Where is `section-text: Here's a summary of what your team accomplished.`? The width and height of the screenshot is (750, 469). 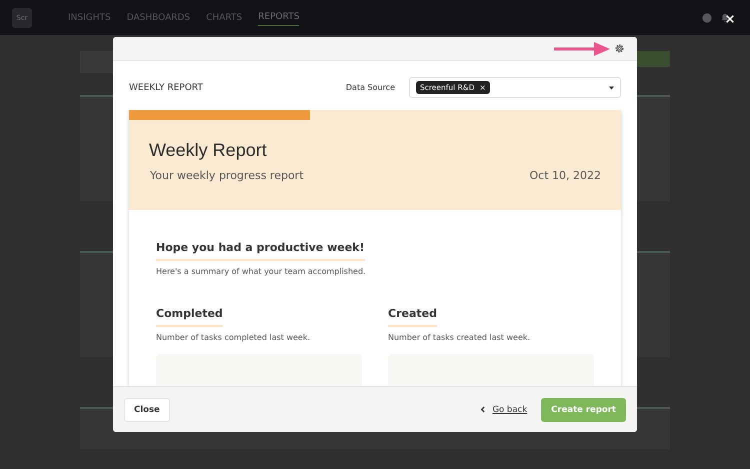
section-text: Here's a summary of what your team accomplished. is located at coordinates (261, 271).